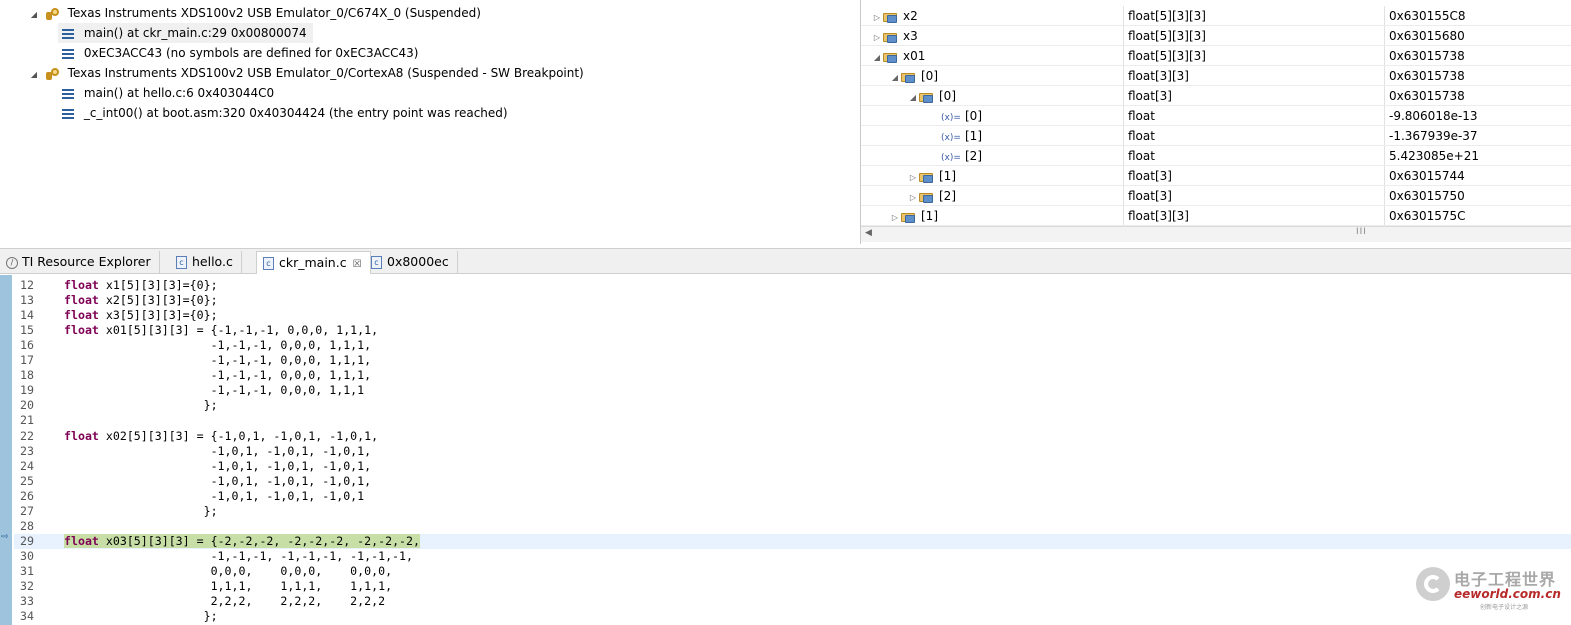  What do you see at coordinates (27, 465) in the screenshot?
I see `line-number: 24` at bounding box center [27, 465].